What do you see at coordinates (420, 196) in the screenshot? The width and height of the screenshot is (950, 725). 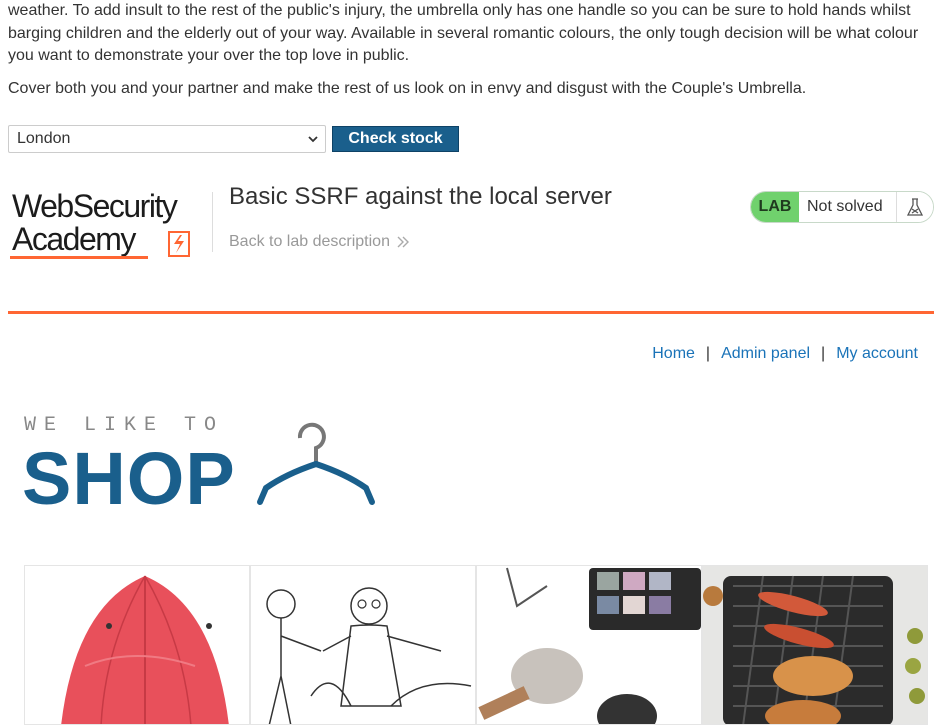 I see `lab-title: Basic SSRF against the local server` at bounding box center [420, 196].